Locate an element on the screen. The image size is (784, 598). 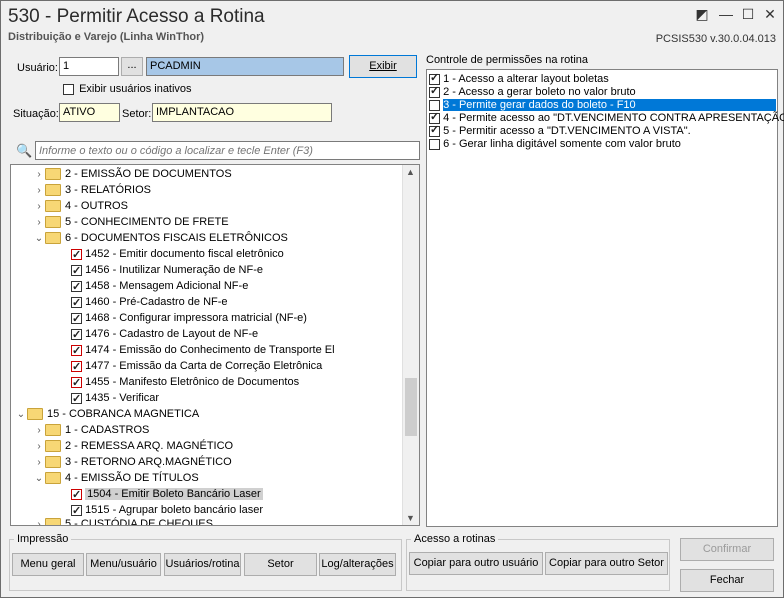
tree-leaf-label: 1458 - Mensagem Adicional NF-e is located at coordinates (167, 286).